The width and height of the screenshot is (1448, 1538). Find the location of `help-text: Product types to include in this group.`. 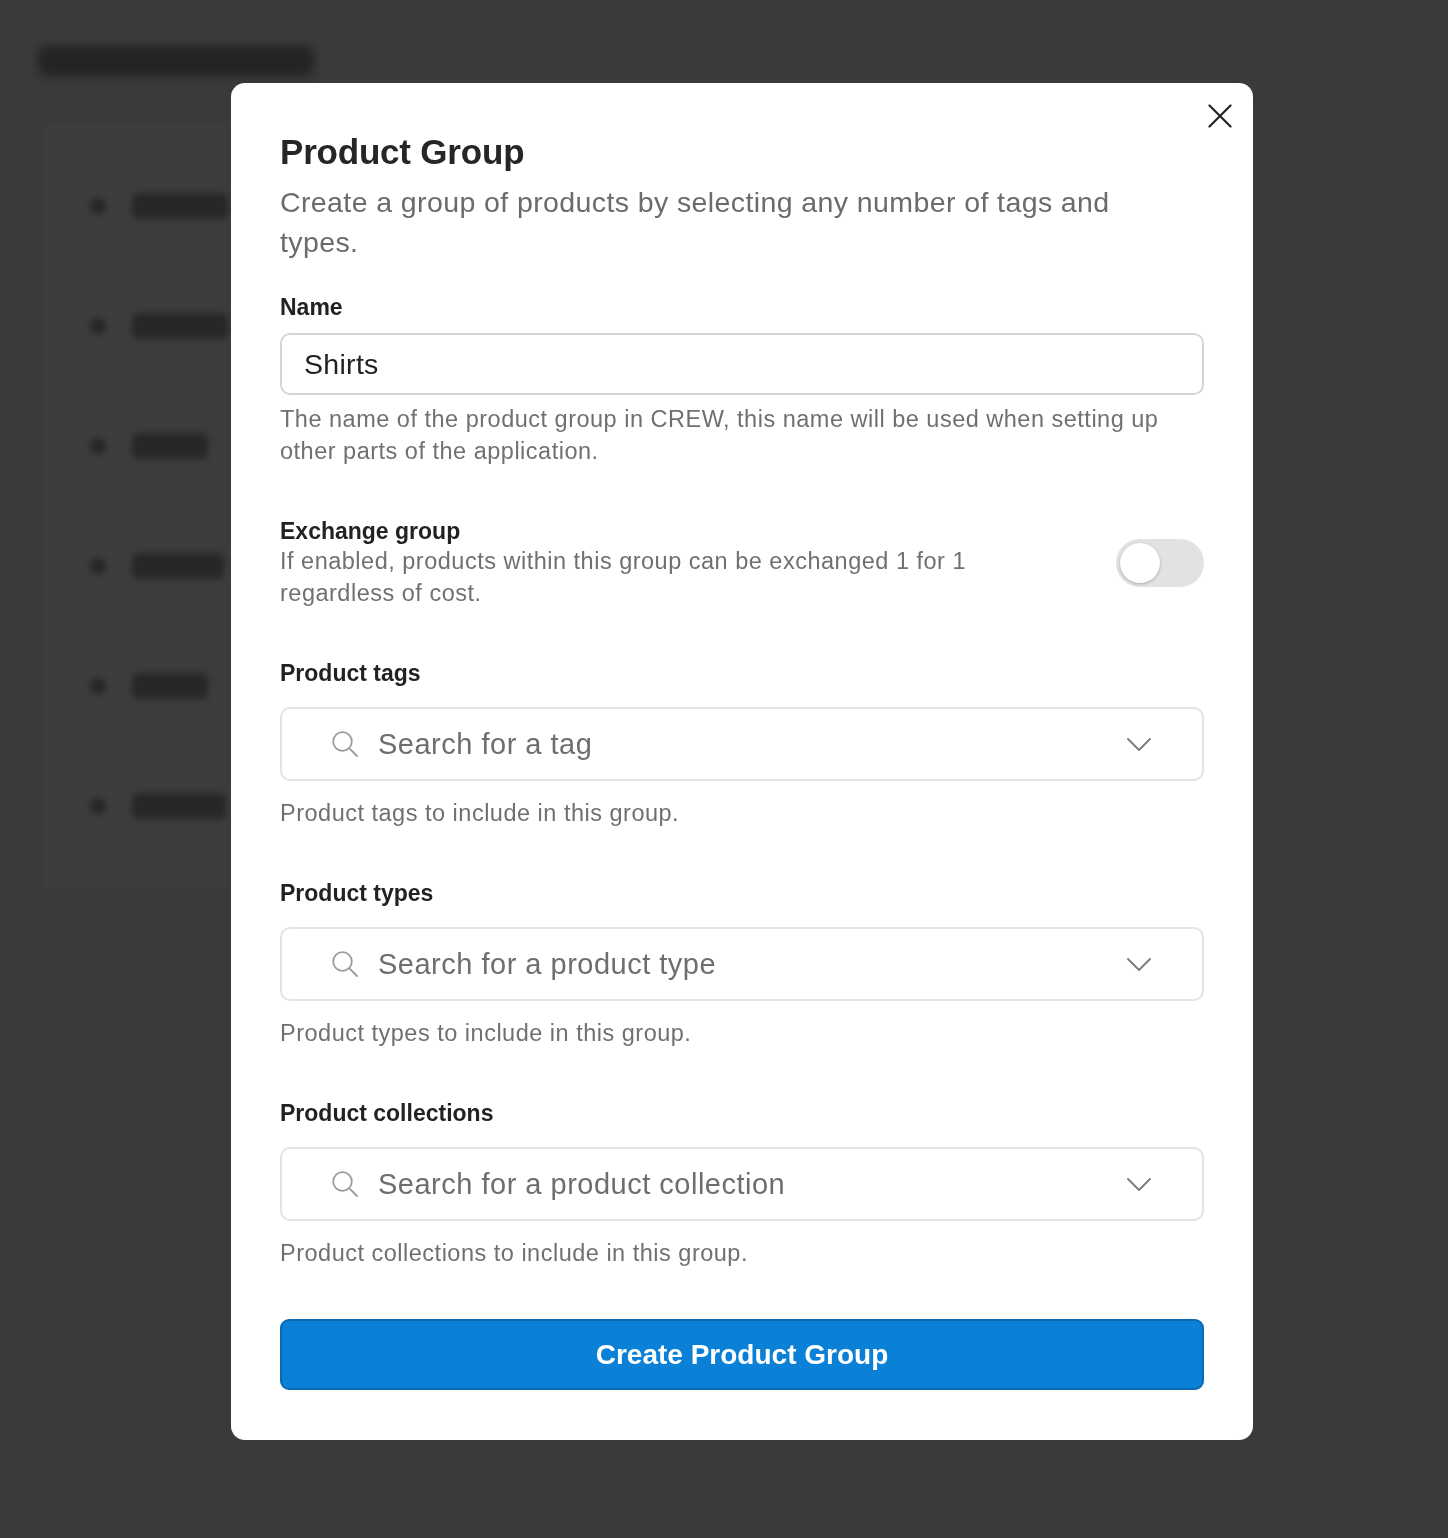

help-text: Product types to include in this group. is located at coordinates (486, 1033).